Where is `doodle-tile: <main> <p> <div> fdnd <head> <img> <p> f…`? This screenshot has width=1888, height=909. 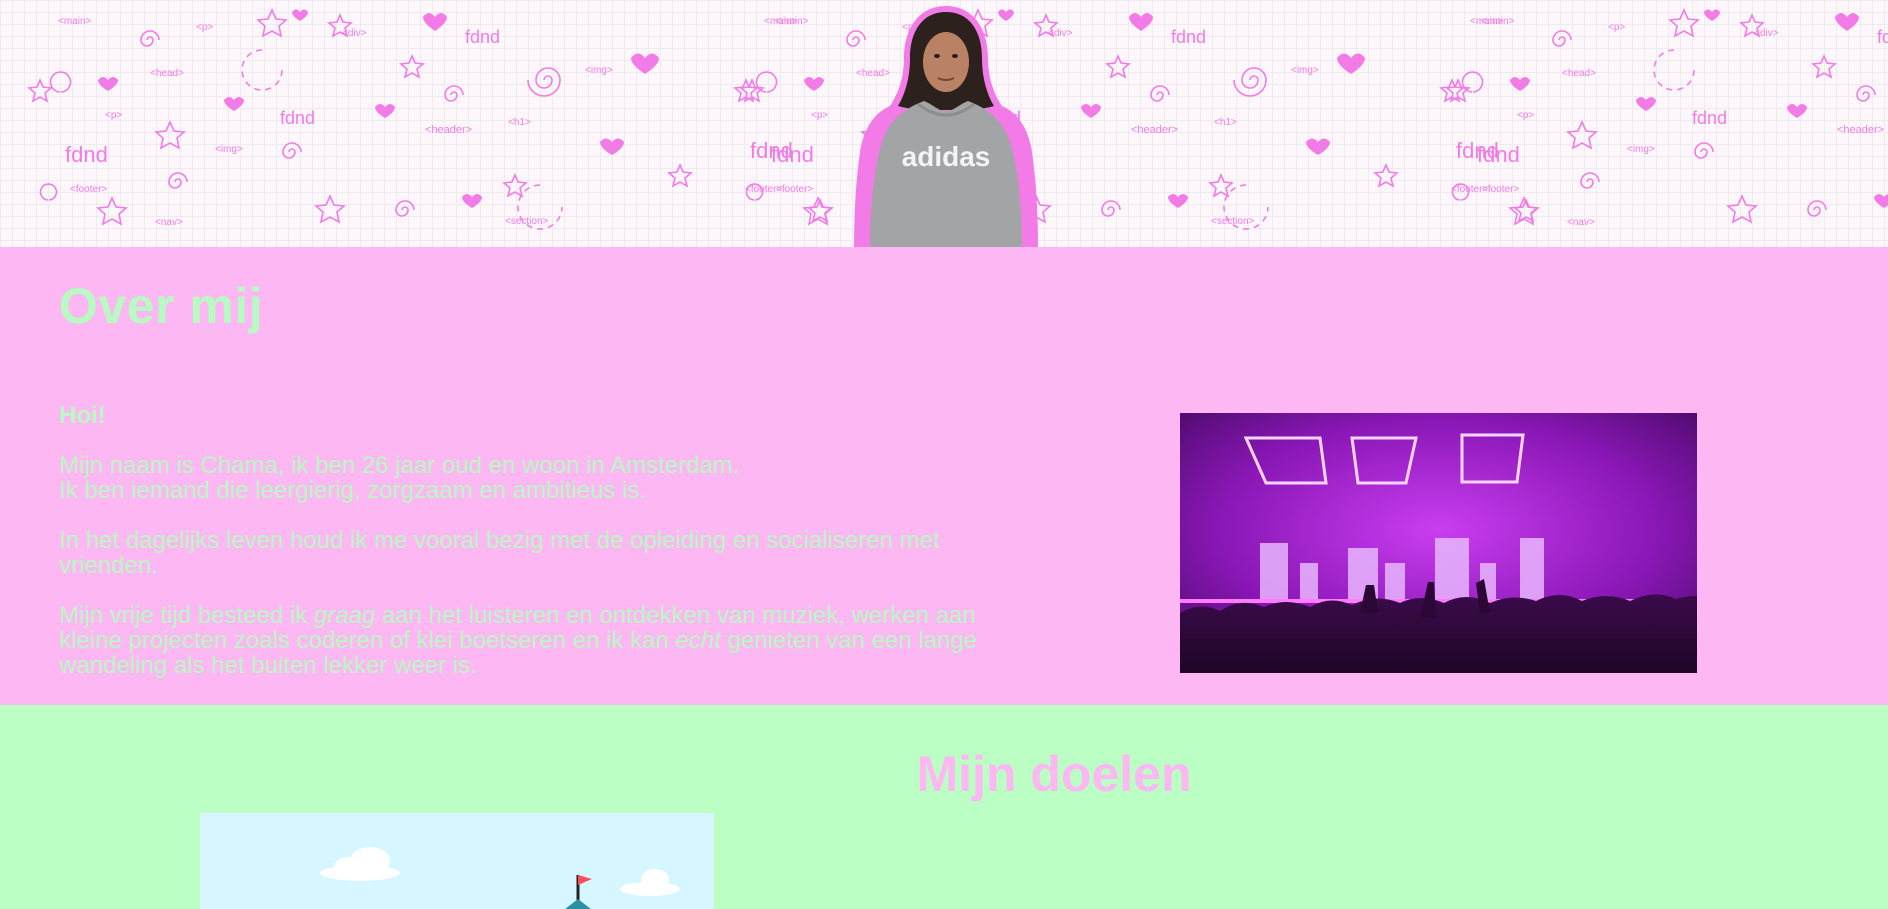
doodle-tile: <main> <p> <div> fdnd <head> <img> <p> f… is located at coordinates (430, 119).